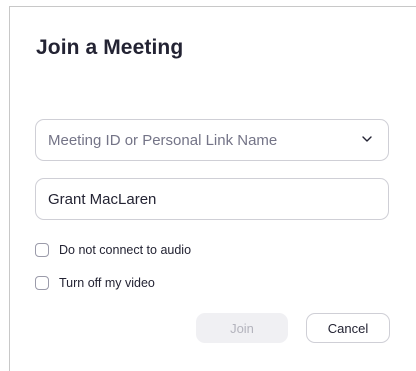 The height and width of the screenshot is (371, 416). What do you see at coordinates (192, 199) in the screenshot?
I see `name-input` at bounding box center [192, 199].